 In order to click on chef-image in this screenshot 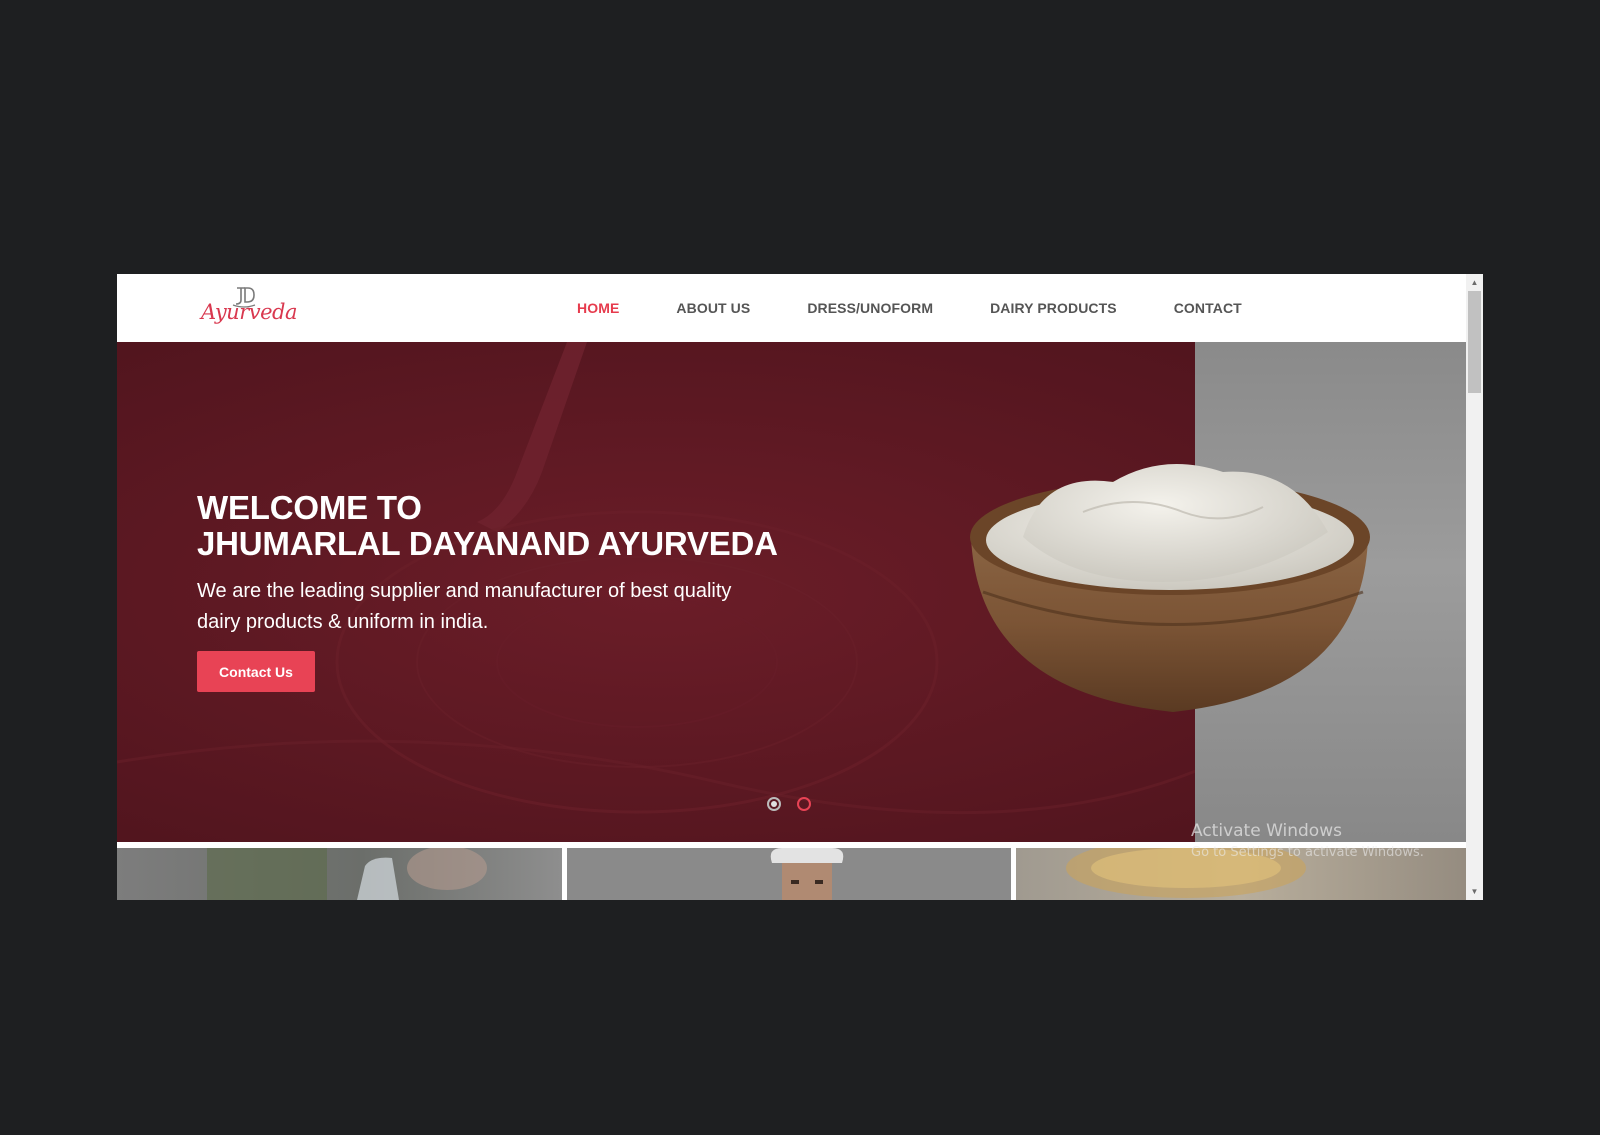, I will do `click(807, 874)`.